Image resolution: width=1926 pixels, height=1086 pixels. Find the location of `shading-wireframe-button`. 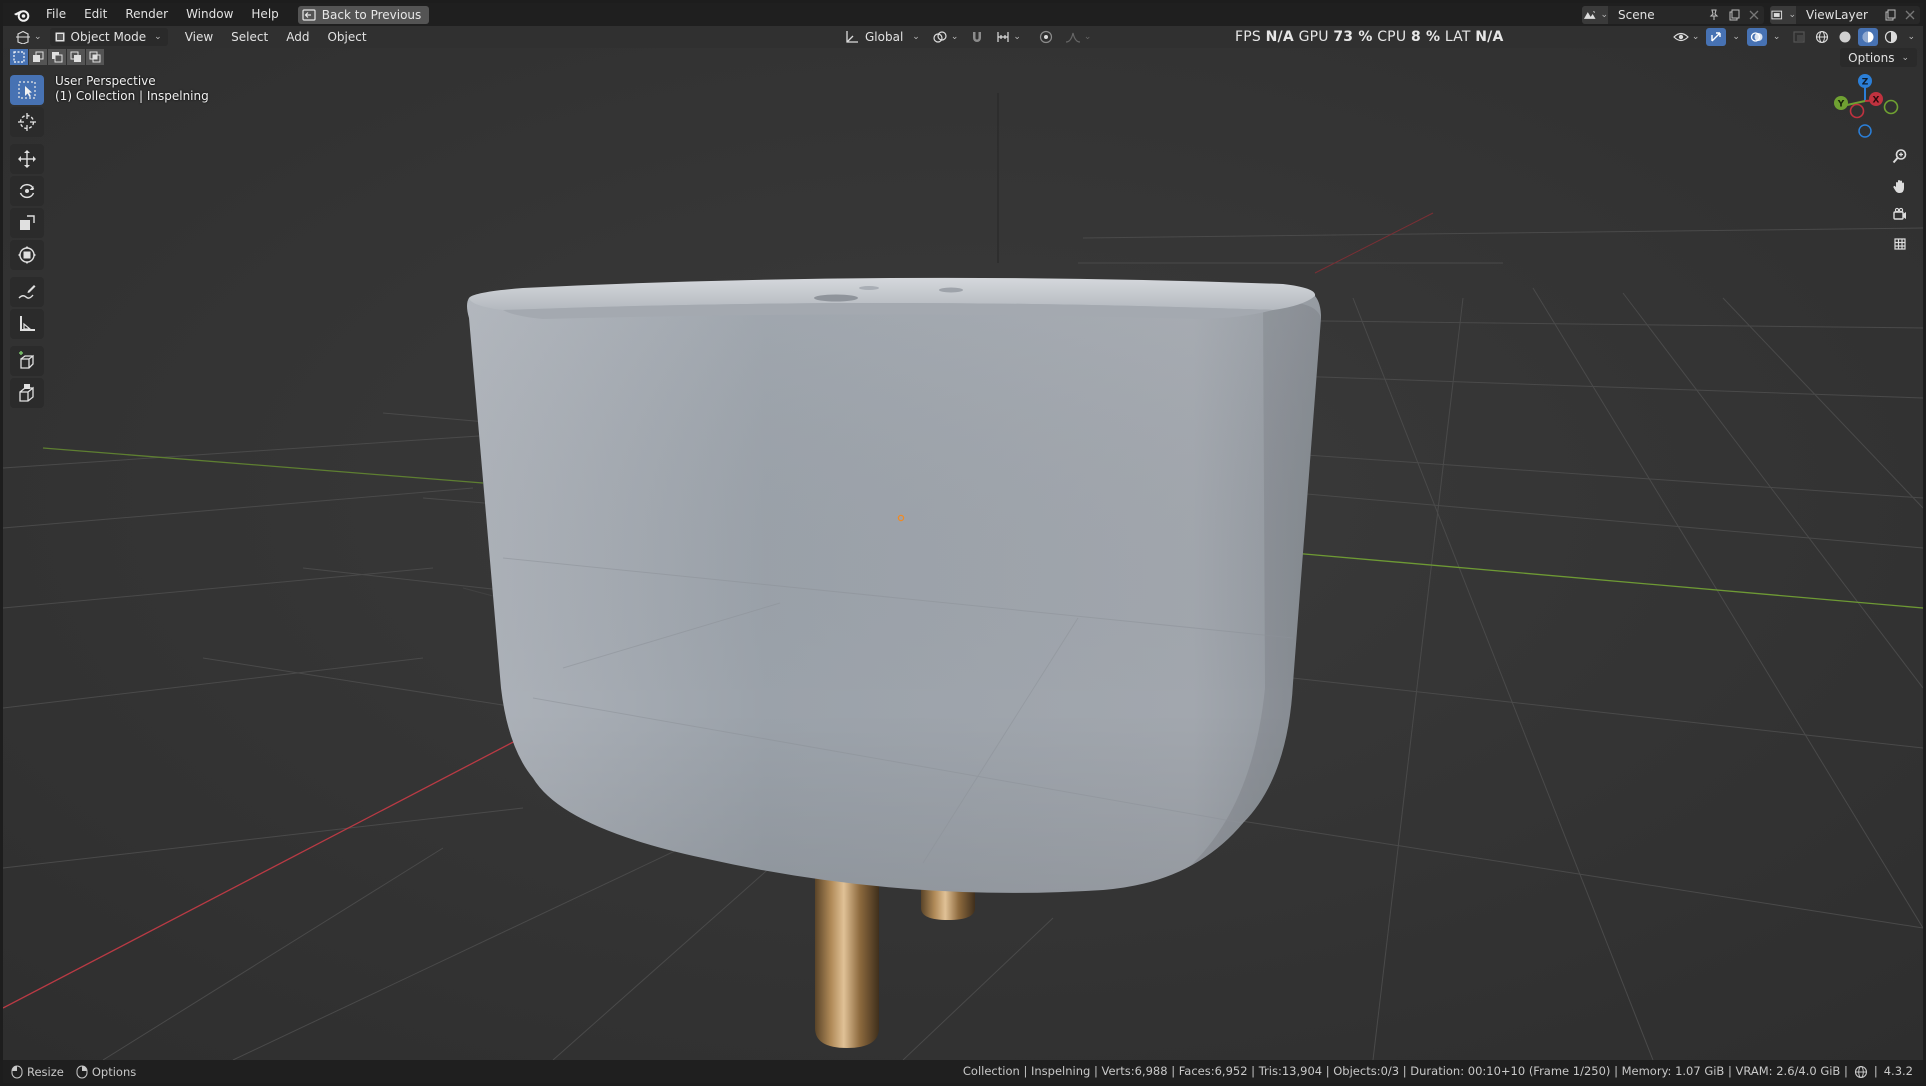

shading-wireframe-button is located at coordinates (1822, 37).